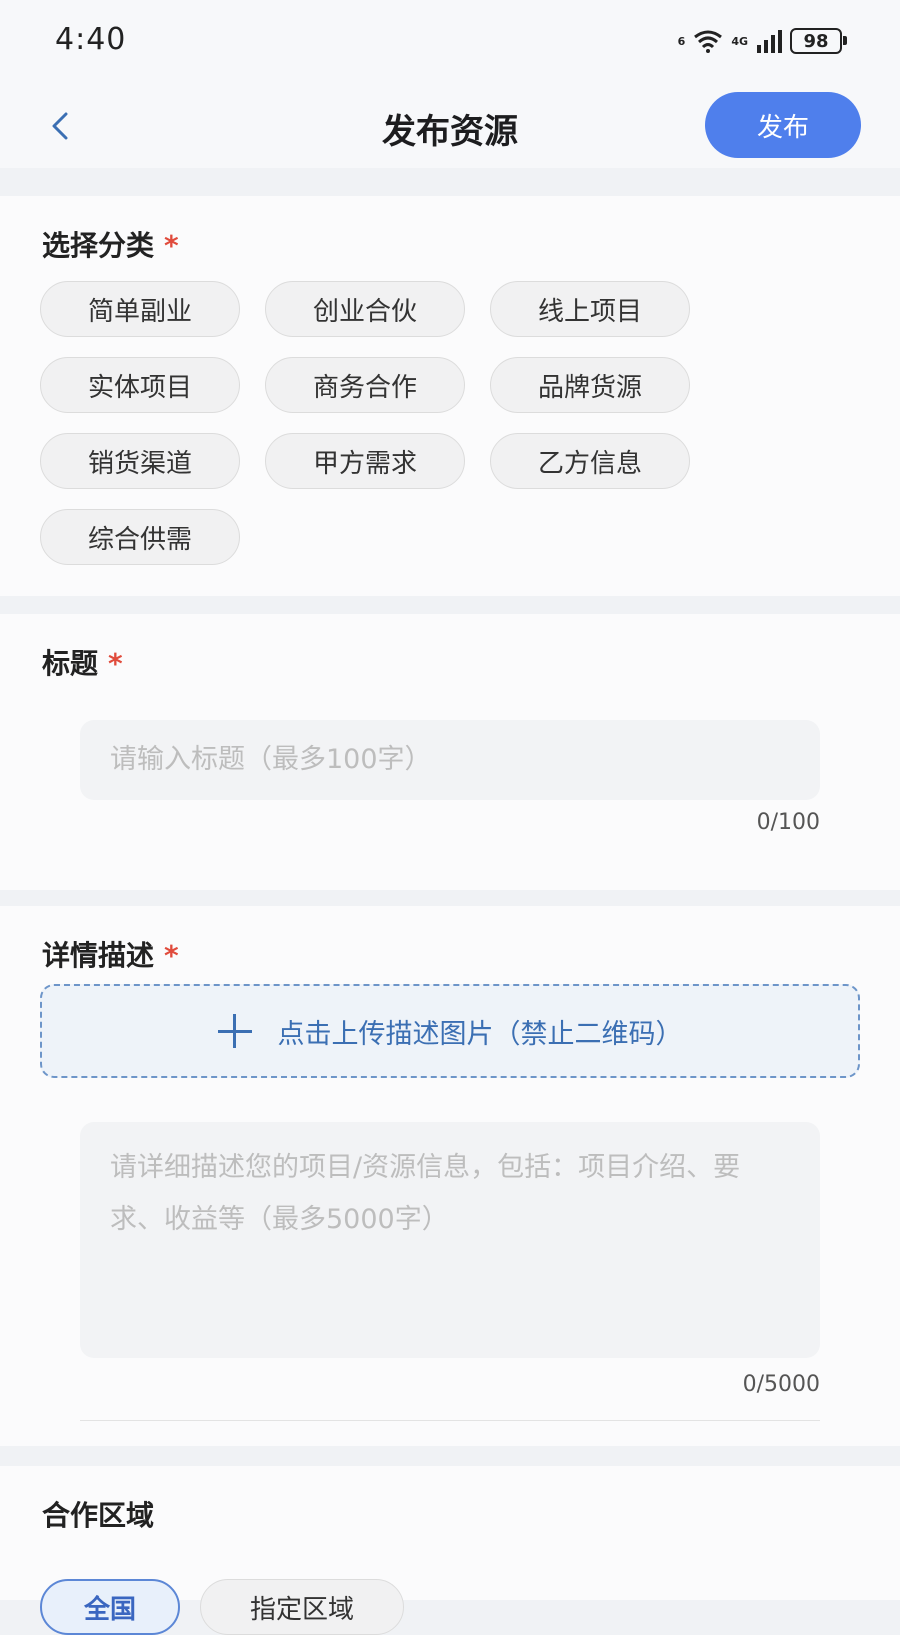  I want to click on region-title: 合作区域, so click(98, 1515).